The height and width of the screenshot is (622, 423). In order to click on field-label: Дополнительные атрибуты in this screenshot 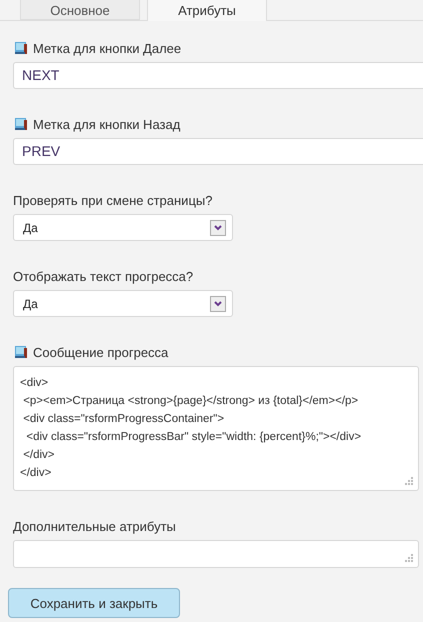, I will do `click(94, 526)`.